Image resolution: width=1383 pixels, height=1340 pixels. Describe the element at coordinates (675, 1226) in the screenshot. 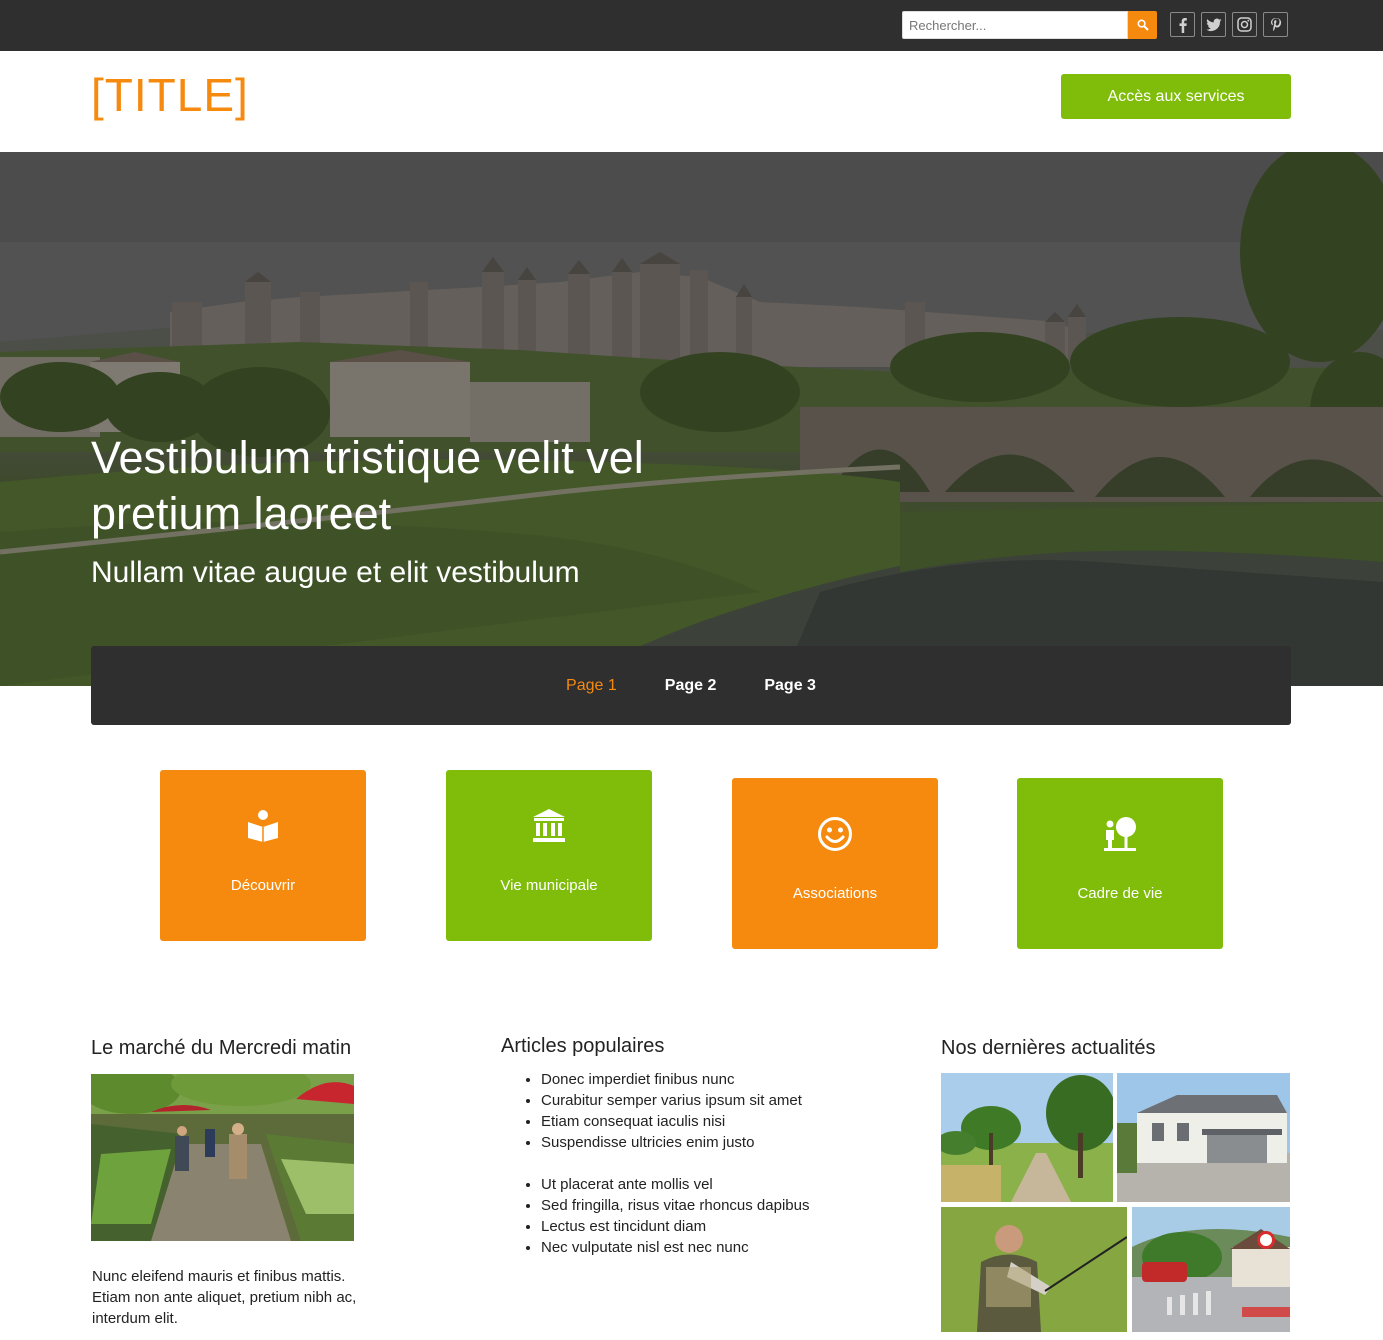

I see `list-item: Lectus est tincidunt diam` at that location.